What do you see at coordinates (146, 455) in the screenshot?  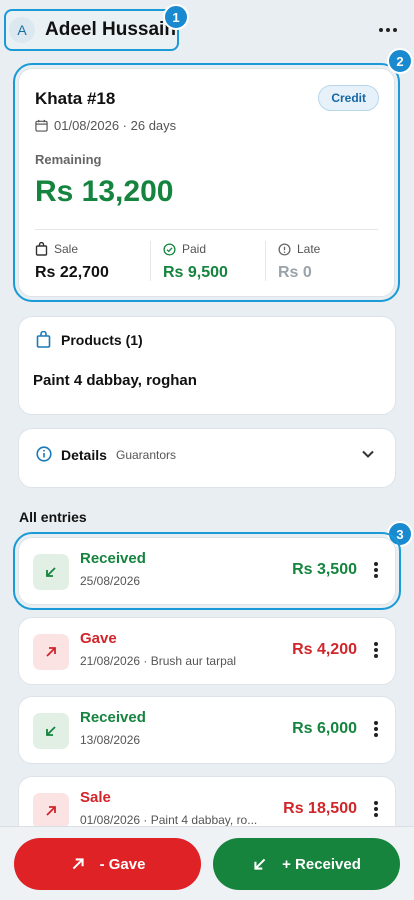 I see `details-subtitle: Guarantors` at bounding box center [146, 455].